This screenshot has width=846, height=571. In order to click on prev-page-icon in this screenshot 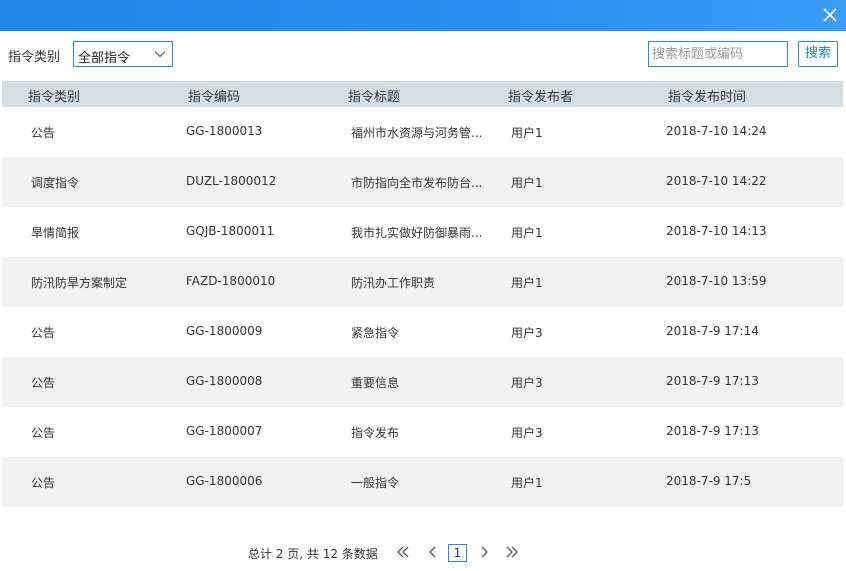, I will do `click(433, 554)`.